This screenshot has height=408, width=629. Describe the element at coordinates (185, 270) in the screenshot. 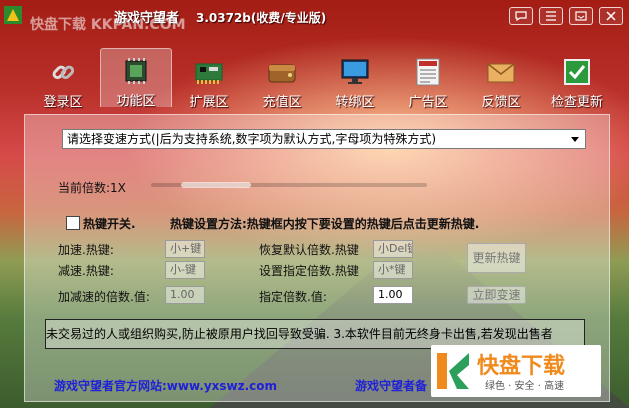

I see `slow-down-hotkey-input: 小-键` at that location.